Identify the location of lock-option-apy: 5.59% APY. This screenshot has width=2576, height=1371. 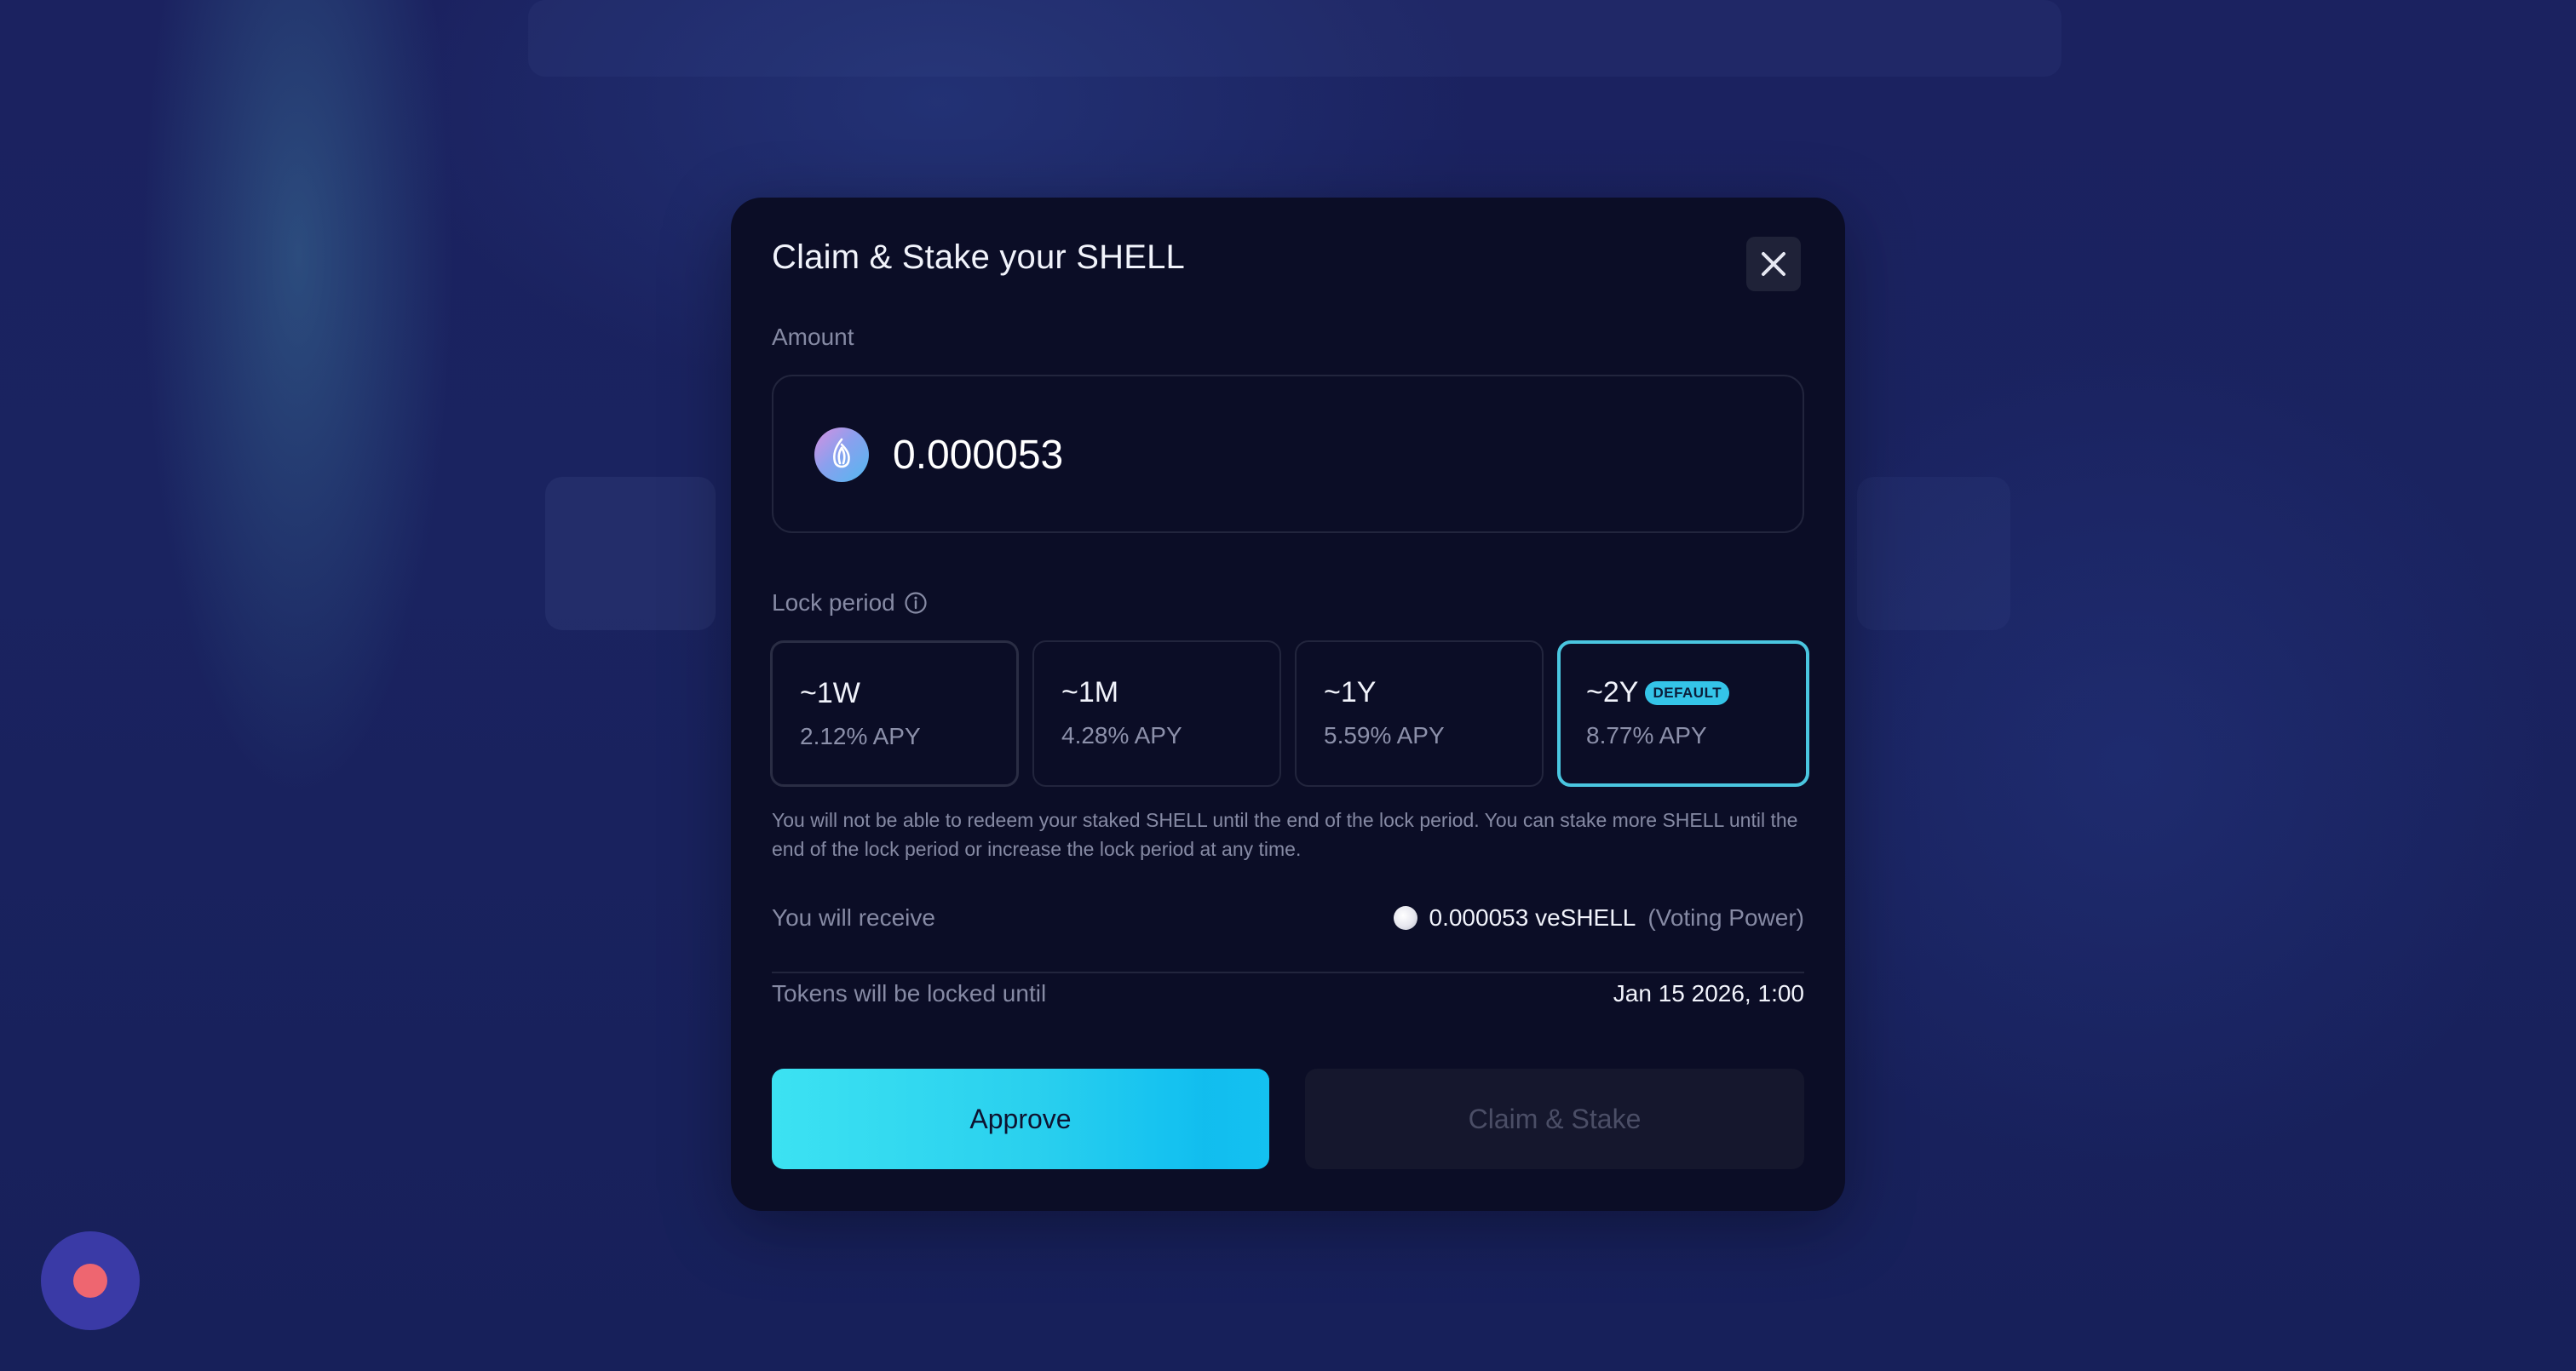
(1384, 735).